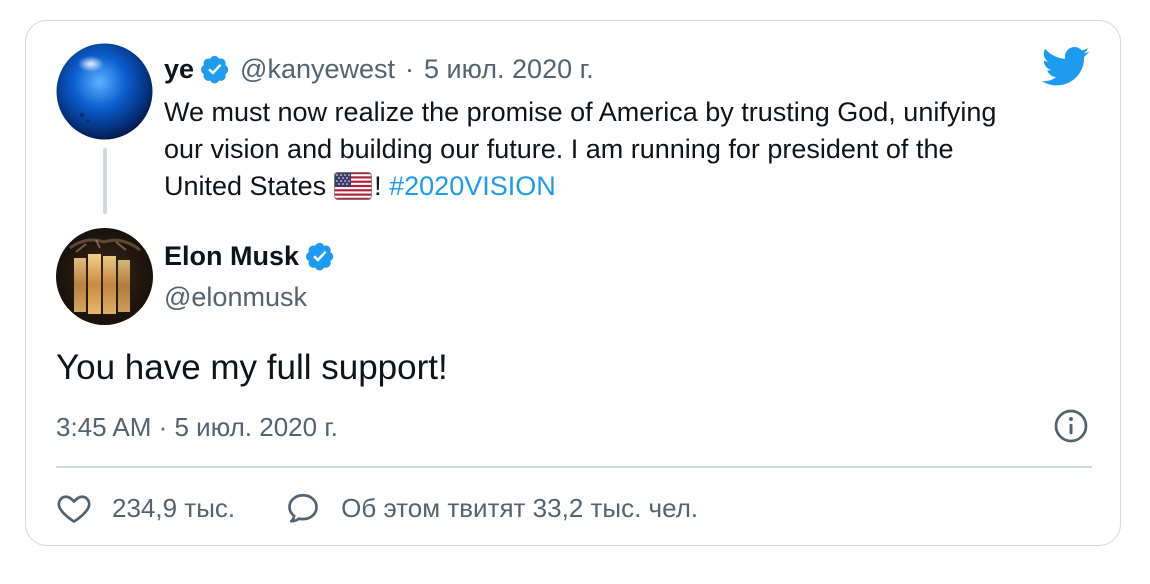  Describe the element at coordinates (303, 508) in the screenshot. I see `reply-bubble-icon` at that location.